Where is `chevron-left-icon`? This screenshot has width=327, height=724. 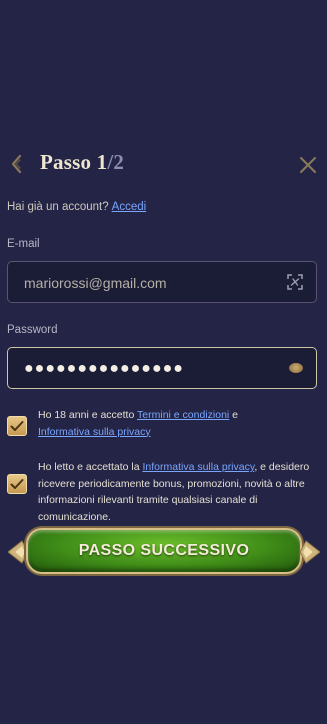
chevron-left-icon is located at coordinates (16, 164).